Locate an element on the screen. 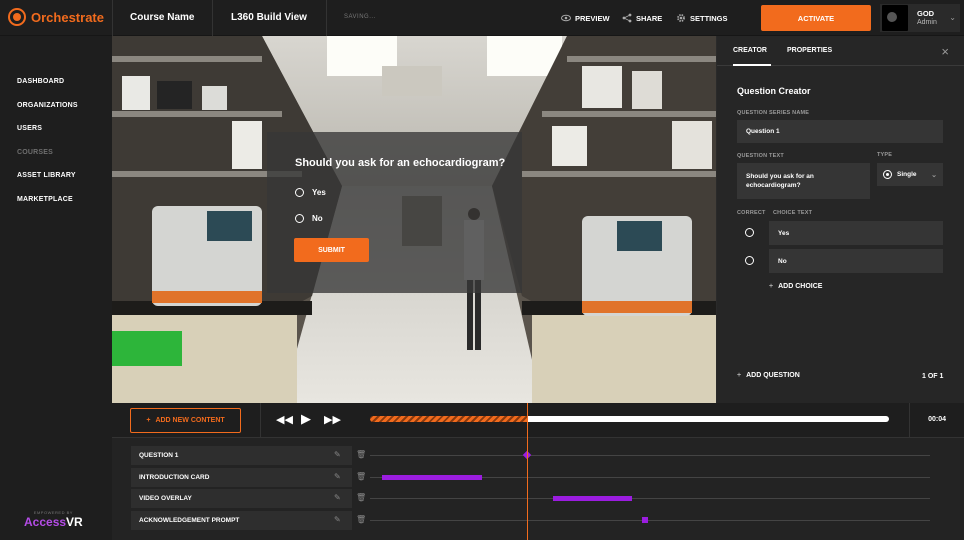 This screenshot has width=964, height=540. sidebar-item-asset-library: ASSET LIBRARY is located at coordinates (46, 175).